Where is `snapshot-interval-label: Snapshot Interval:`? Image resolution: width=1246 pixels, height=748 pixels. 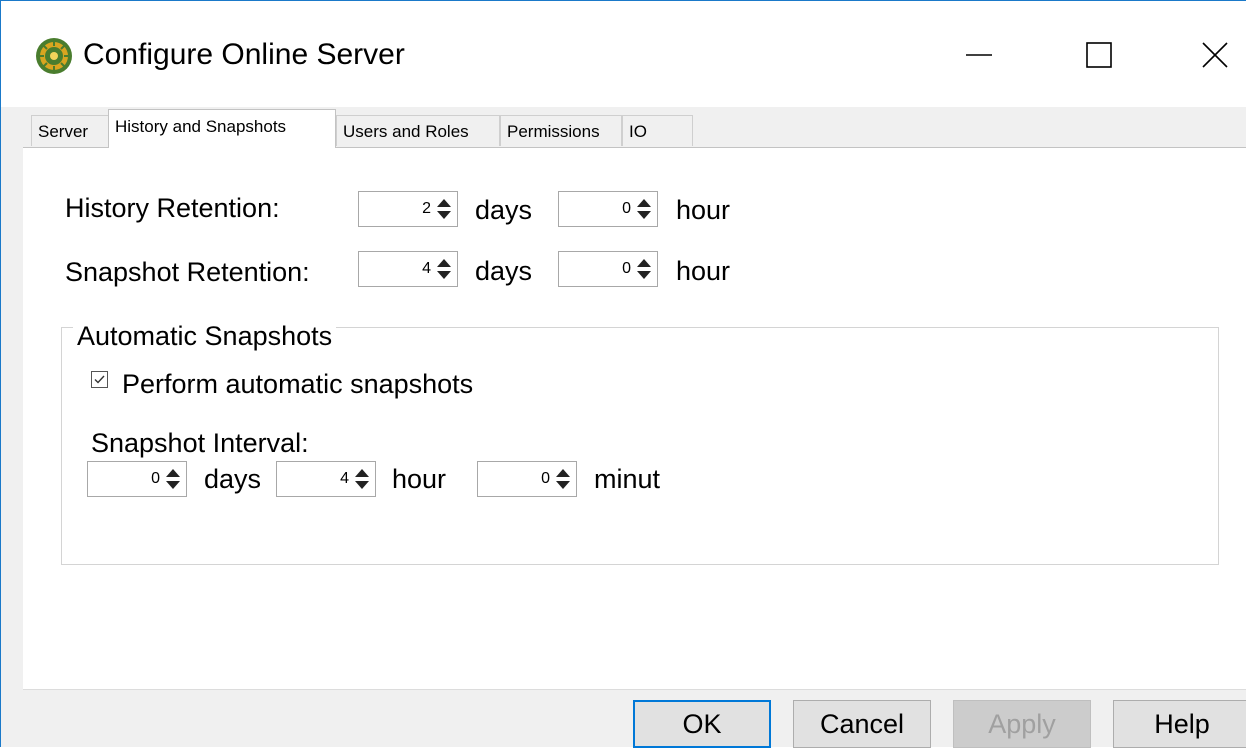
snapshot-interval-label: Snapshot Interval: is located at coordinates (200, 443).